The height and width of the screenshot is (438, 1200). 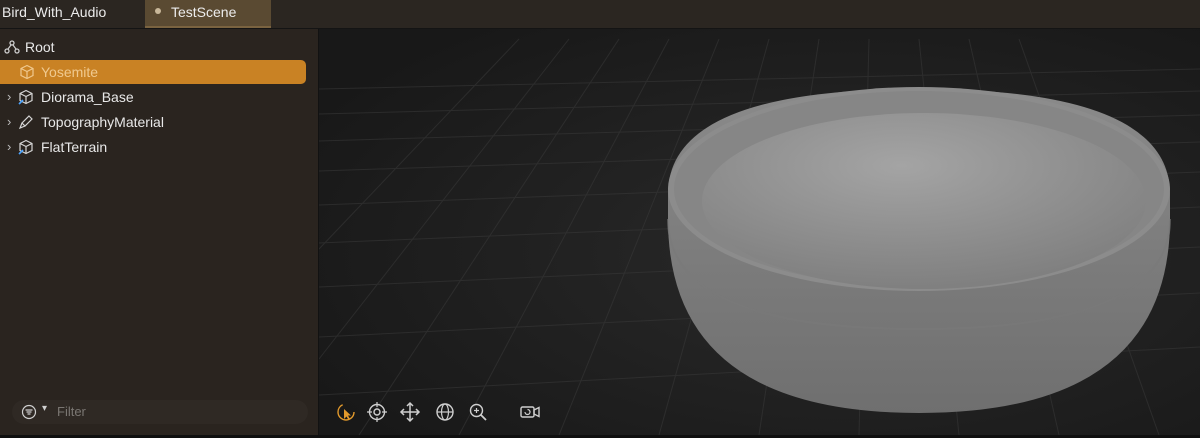 I want to click on tab-bar: Bird_With_Audio TestScene, so click(x=600, y=14).